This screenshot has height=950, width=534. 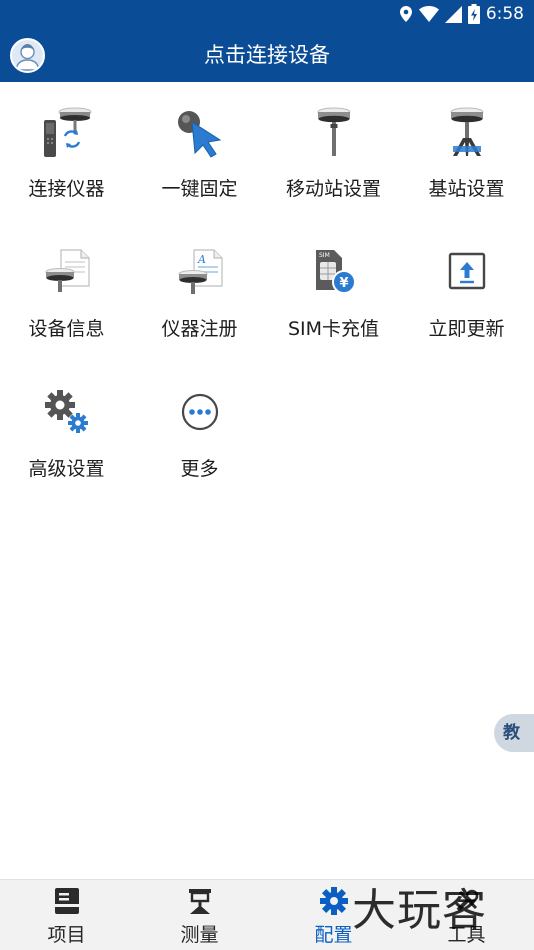 What do you see at coordinates (199, 901) in the screenshot?
I see `survey-icon` at bounding box center [199, 901].